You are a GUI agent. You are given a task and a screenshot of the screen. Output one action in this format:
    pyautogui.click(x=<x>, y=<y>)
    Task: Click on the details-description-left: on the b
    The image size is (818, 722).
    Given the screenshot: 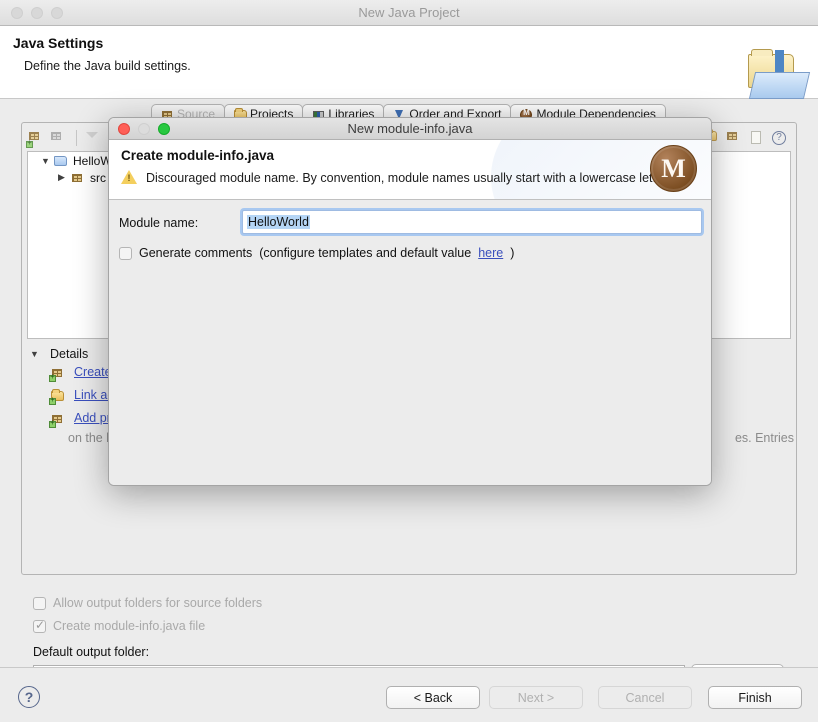 What is the action you would take?
    pyautogui.click(x=91, y=438)
    